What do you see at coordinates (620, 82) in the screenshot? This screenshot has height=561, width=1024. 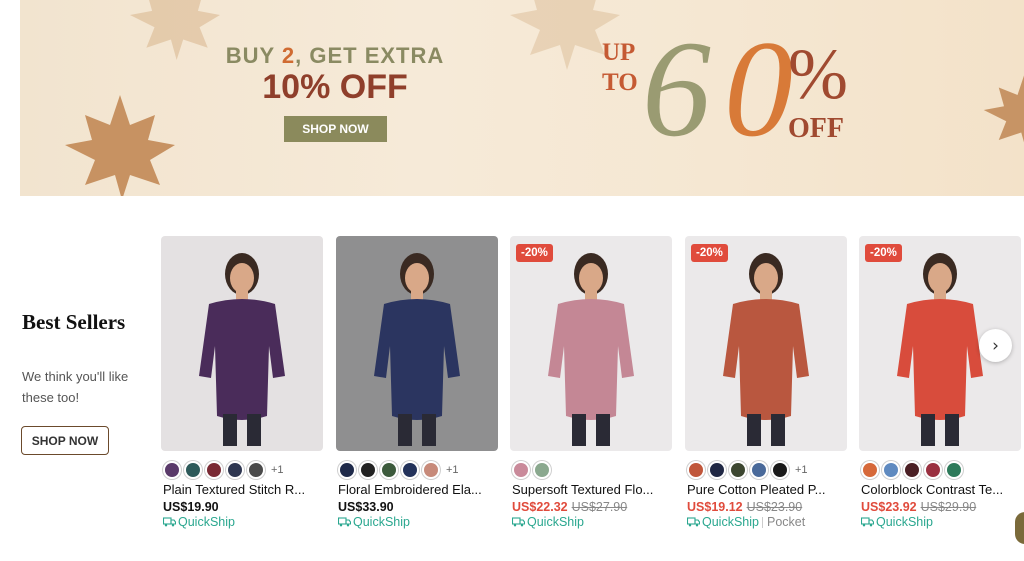 I see `promo-to-text: TO` at bounding box center [620, 82].